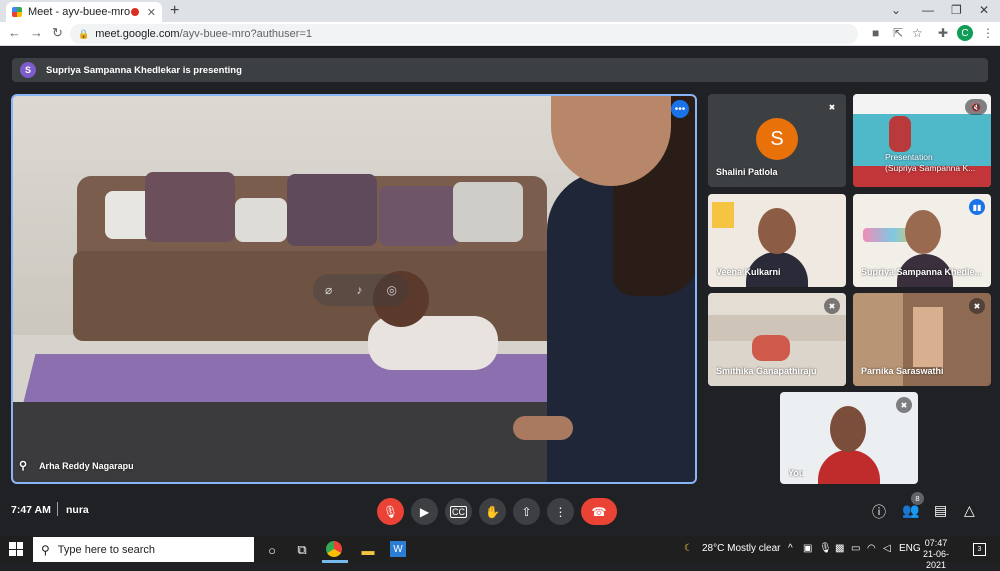 Image resolution: width=1000 pixels, height=571 pixels. I want to click on bookmark-star-icon: ☆, so click(917, 33).